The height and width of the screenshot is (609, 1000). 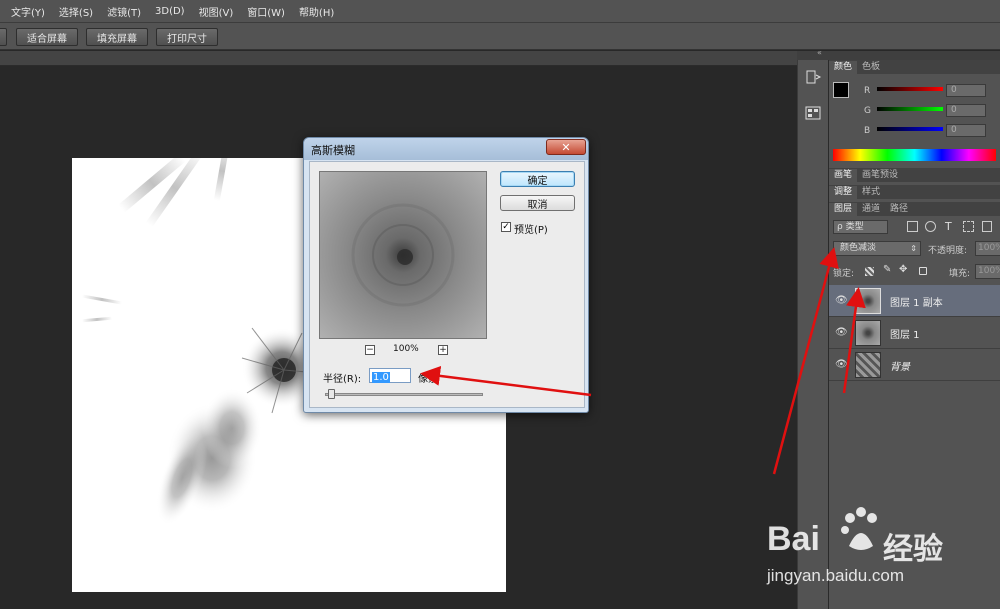 What do you see at coordinates (912, 226) in the screenshot?
I see `filter-pixel-icon` at bounding box center [912, 226].